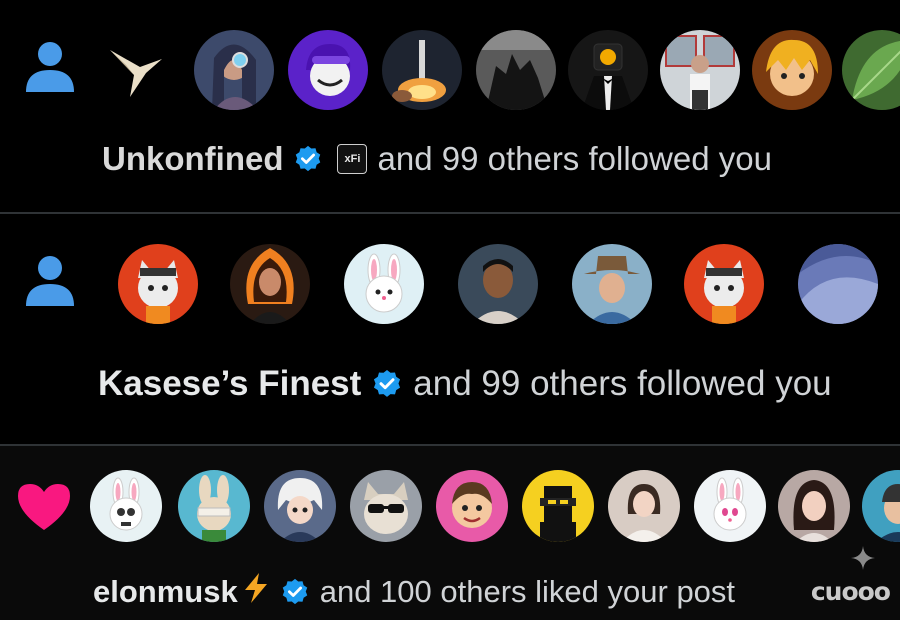  Describe the element at coordinates (384, 284) in the screenshot. I see `avatar-bunny` at that location.